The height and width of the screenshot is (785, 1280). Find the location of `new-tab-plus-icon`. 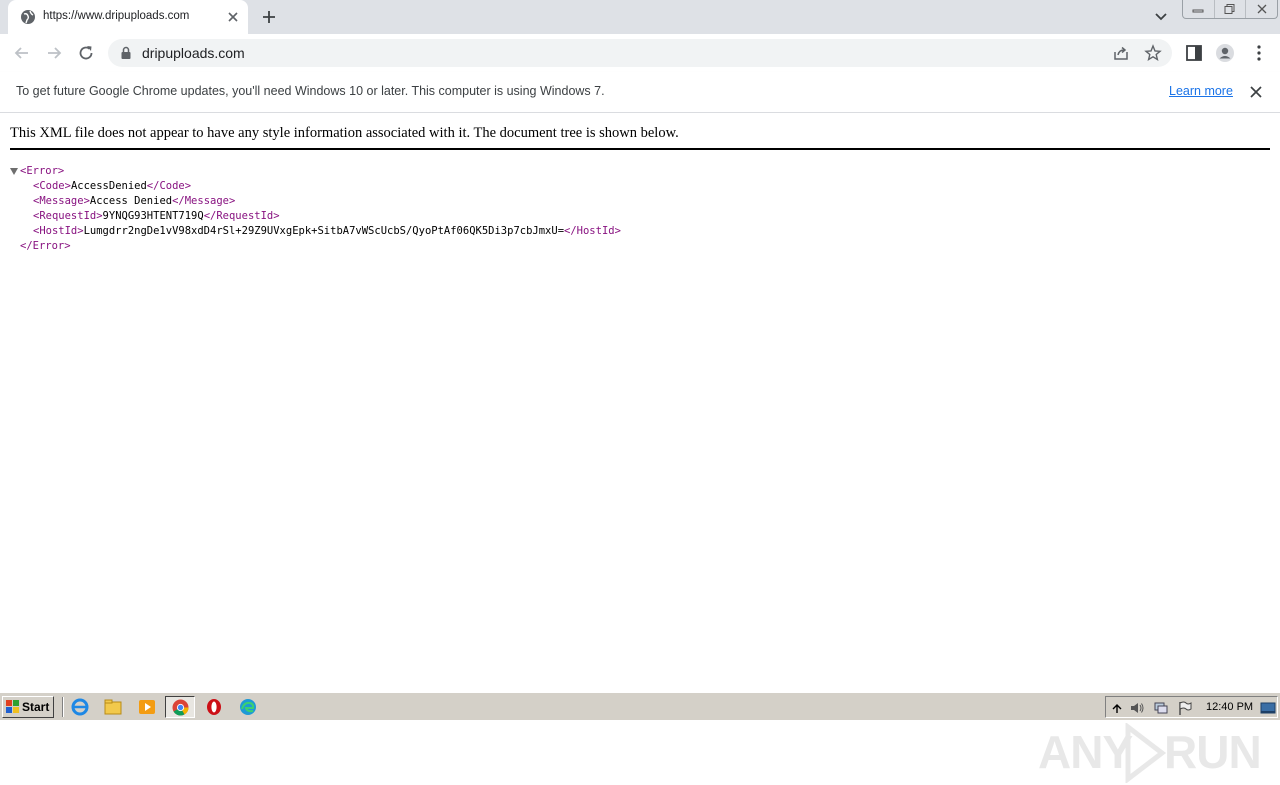

new-tab-plus-icon is located at coordinates (269, 17).